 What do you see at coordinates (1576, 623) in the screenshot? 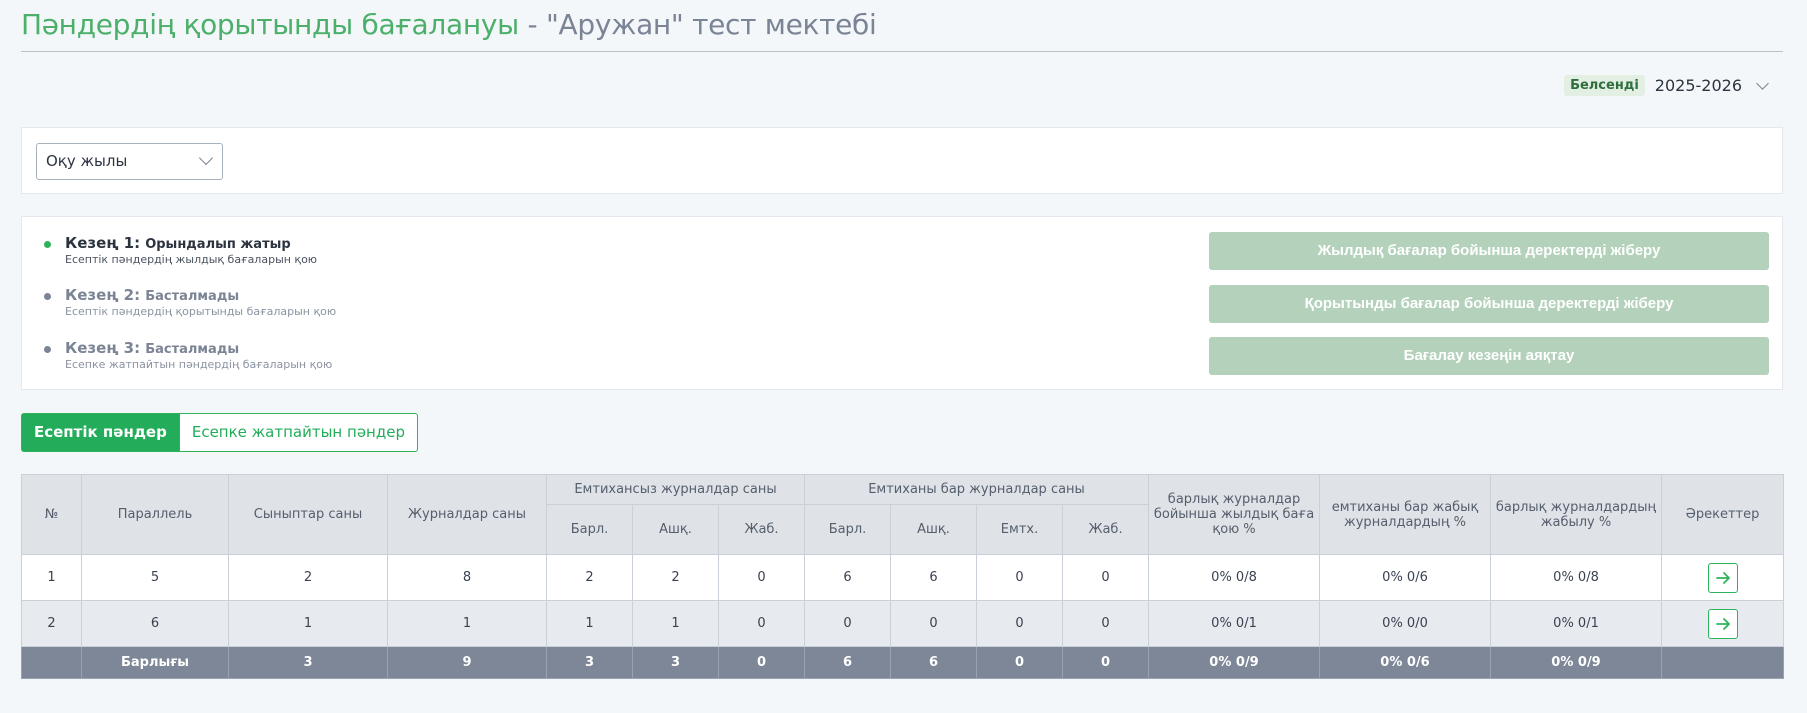
I see `cell-all-closed-pct: 0% 0/1` at bounding box center [1576, 623].